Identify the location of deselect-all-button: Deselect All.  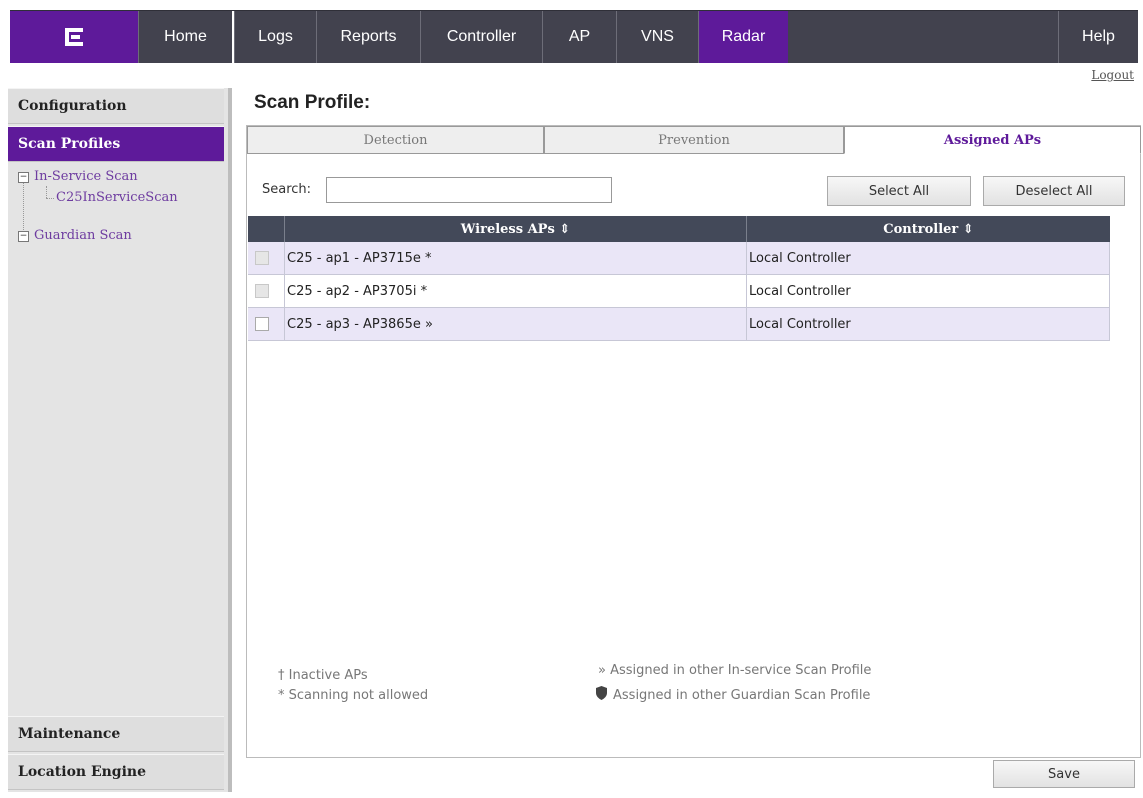
(1054, 191).